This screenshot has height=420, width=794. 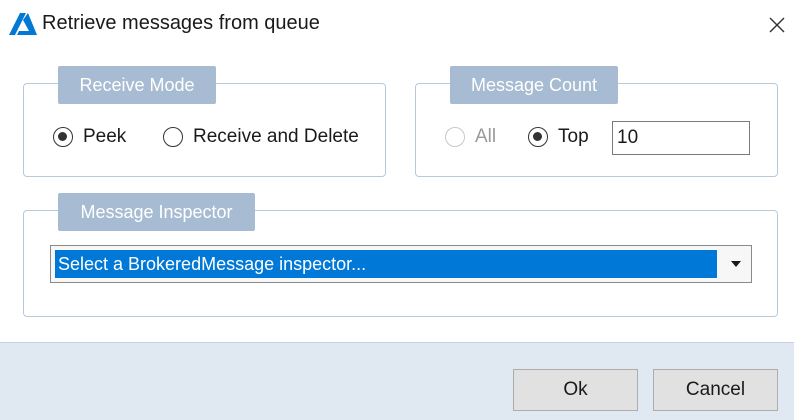 What do you see at coordinates (276, 137) in the screenshot?
I see `receive-and-delete-radio-label: Receive and Delete` at bounding box center [276, 137].